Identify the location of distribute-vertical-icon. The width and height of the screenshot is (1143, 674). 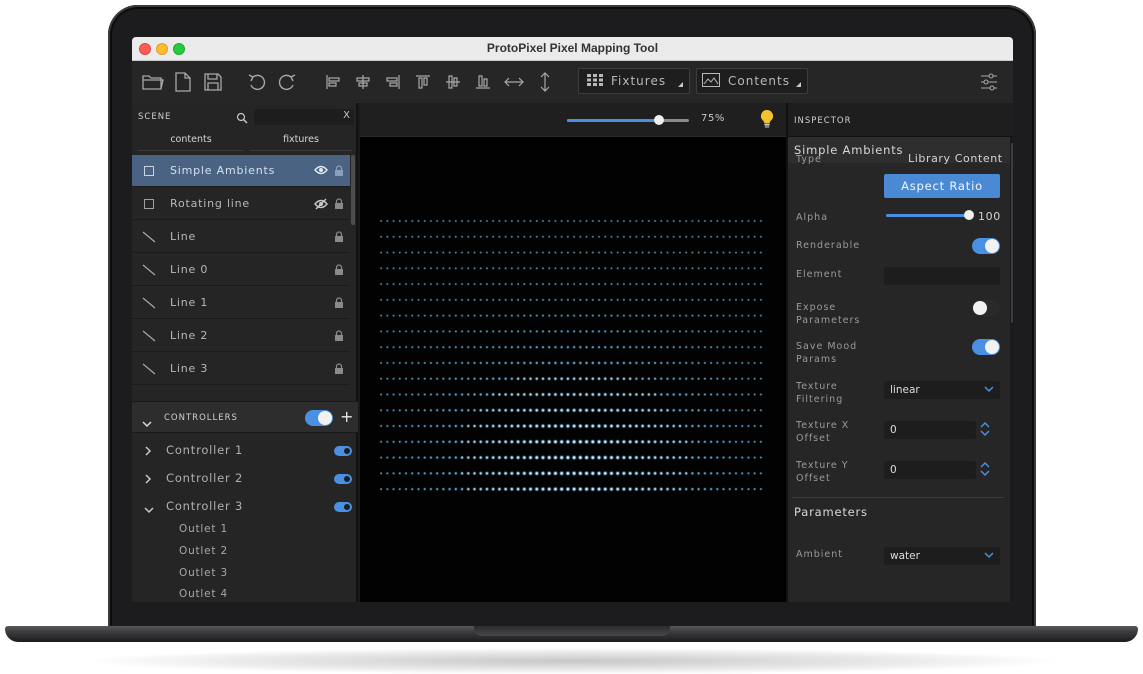
(545, 82).